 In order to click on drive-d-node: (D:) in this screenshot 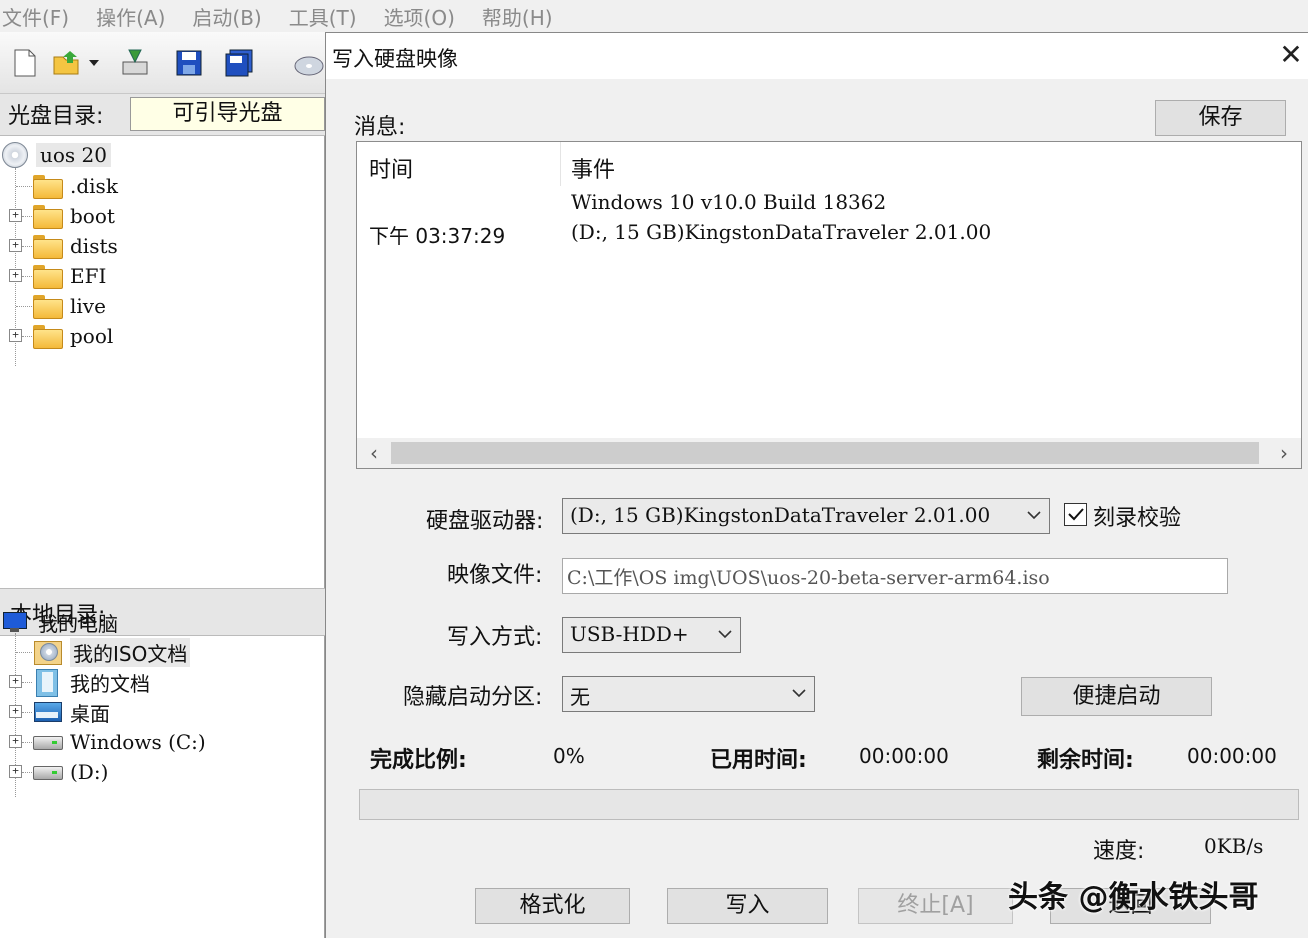, I will do `click(70, 772)`.